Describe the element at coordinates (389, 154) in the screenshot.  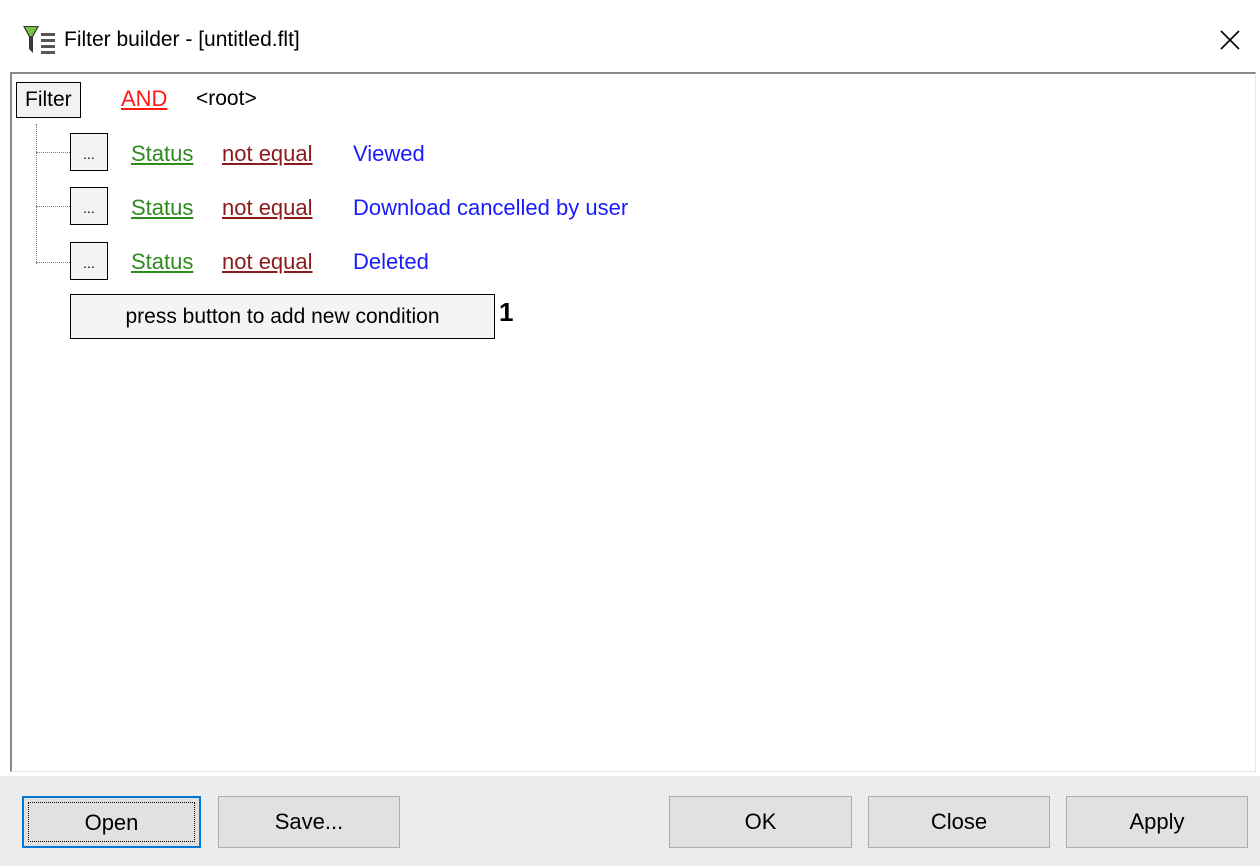
I see `condition-value: Viewed` at that location.